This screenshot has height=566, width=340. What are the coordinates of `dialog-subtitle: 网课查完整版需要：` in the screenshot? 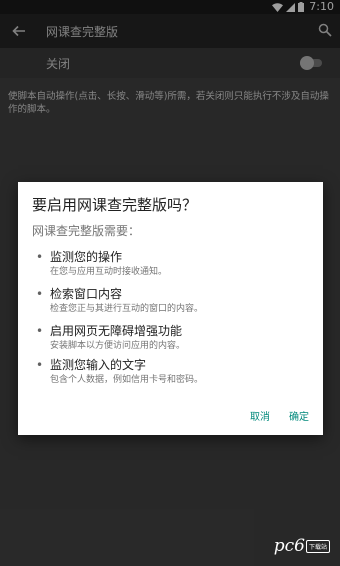 It's located at (86, 231).